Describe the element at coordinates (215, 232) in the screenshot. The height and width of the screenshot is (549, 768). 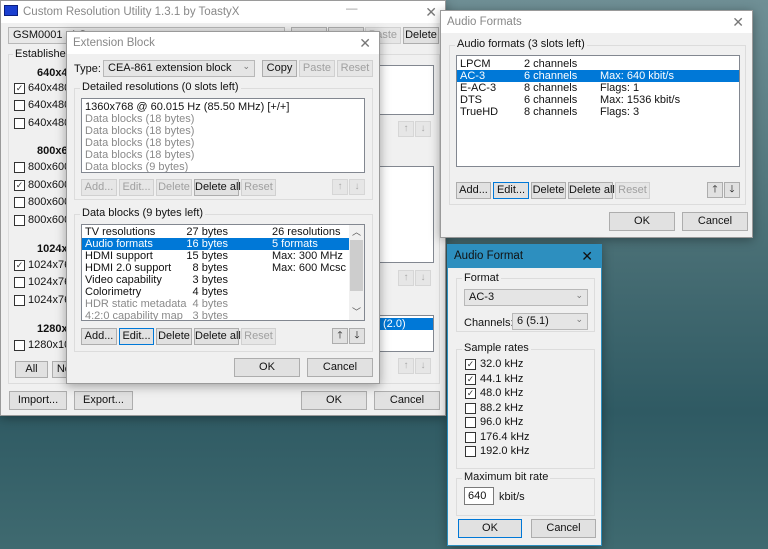
I see `table-row: TV resolutions 27 bytes 26 resolutions` at that location.